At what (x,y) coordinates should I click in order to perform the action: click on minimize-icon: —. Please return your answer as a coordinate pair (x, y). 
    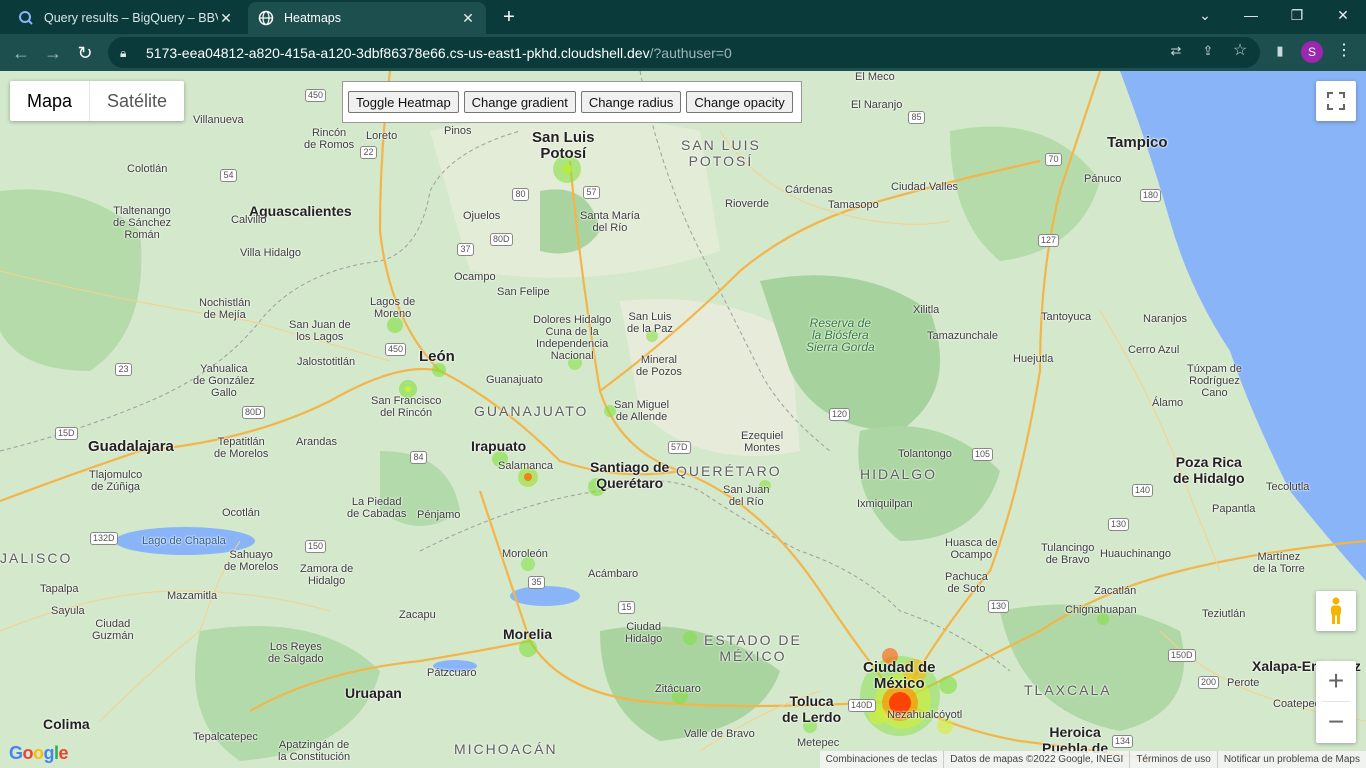
    Looking at the image, I should click on (1251, 15).